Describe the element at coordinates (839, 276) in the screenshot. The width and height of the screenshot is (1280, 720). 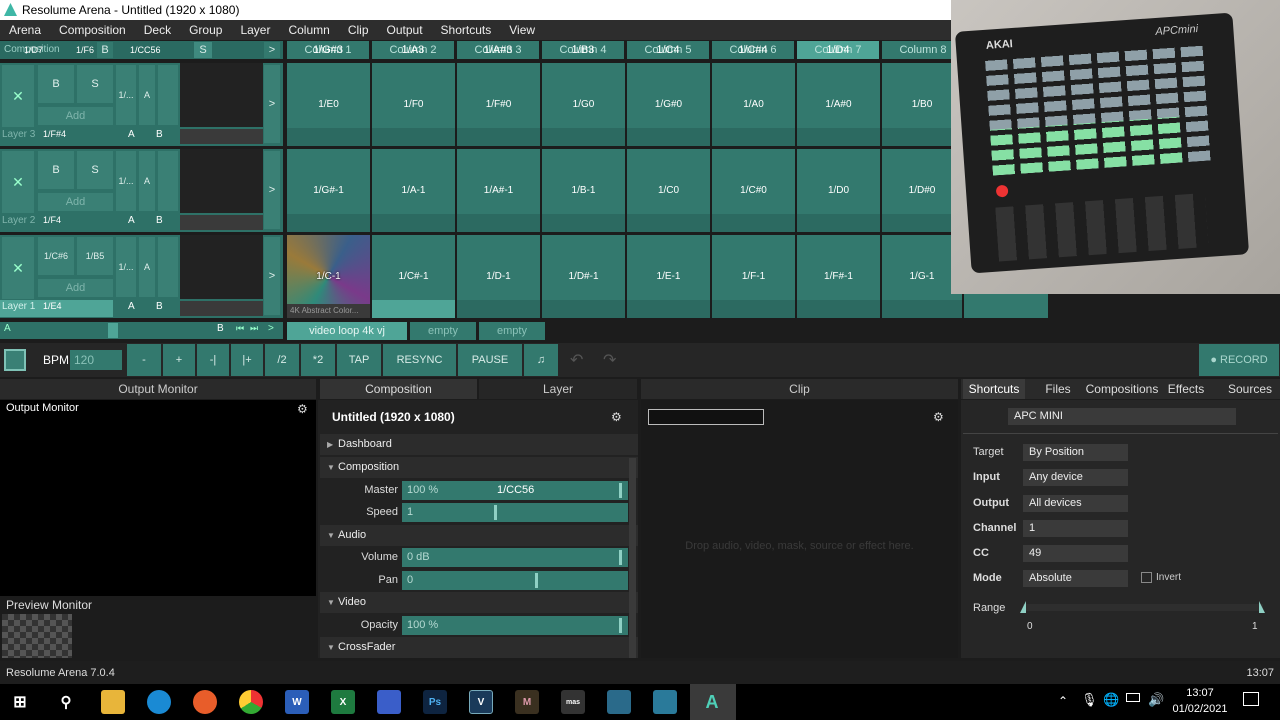
I see `clip-slot: 1/F#-1` at that location.